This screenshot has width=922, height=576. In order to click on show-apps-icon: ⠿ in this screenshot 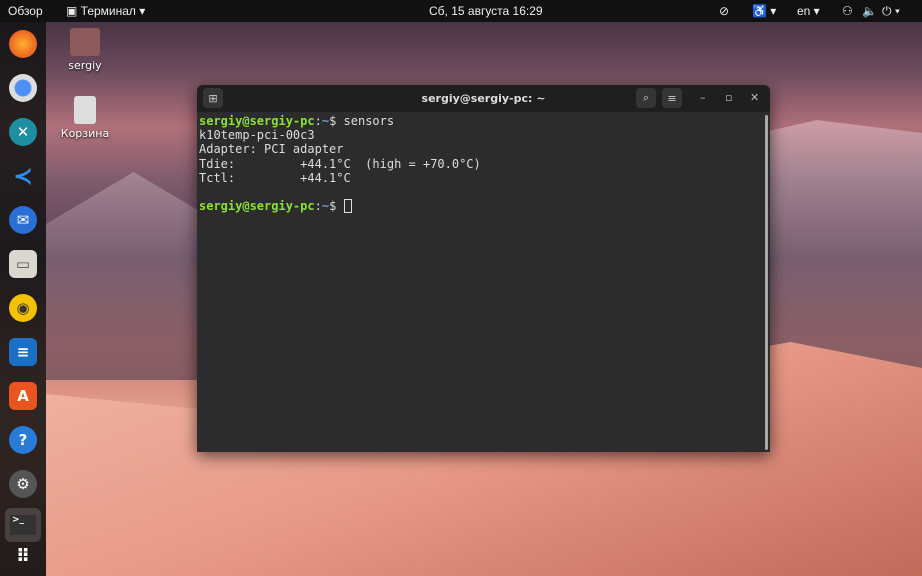, I will do `click(23, 556)`.